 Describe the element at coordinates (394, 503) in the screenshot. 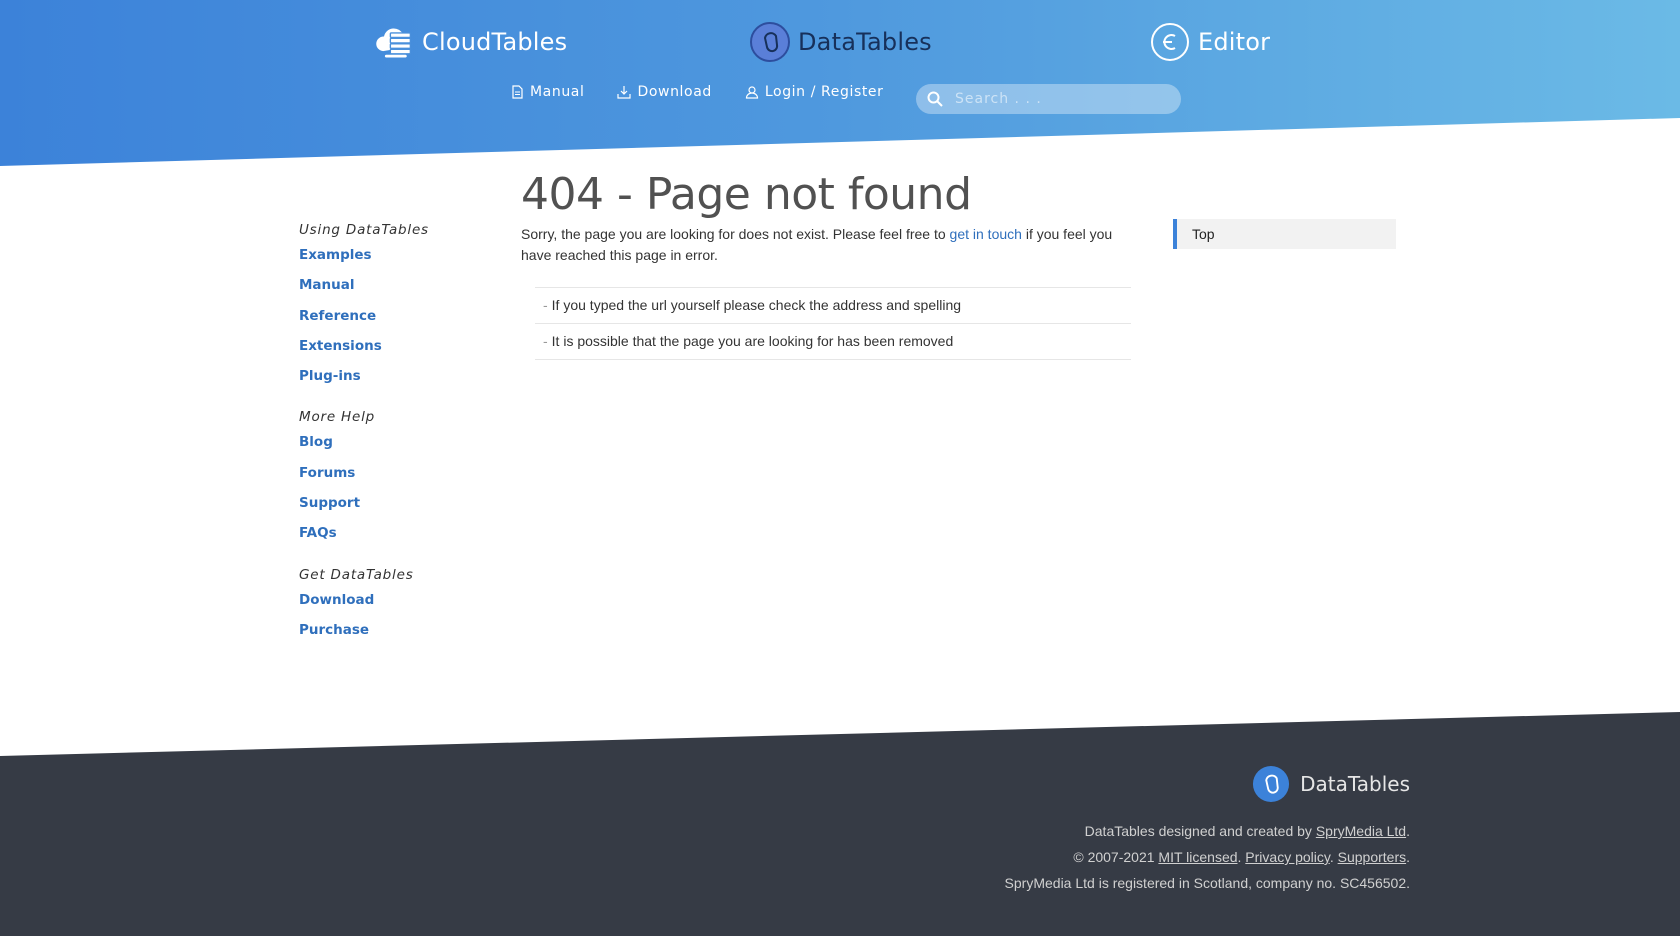

I see `sidebar-link-support: Support` at that location.